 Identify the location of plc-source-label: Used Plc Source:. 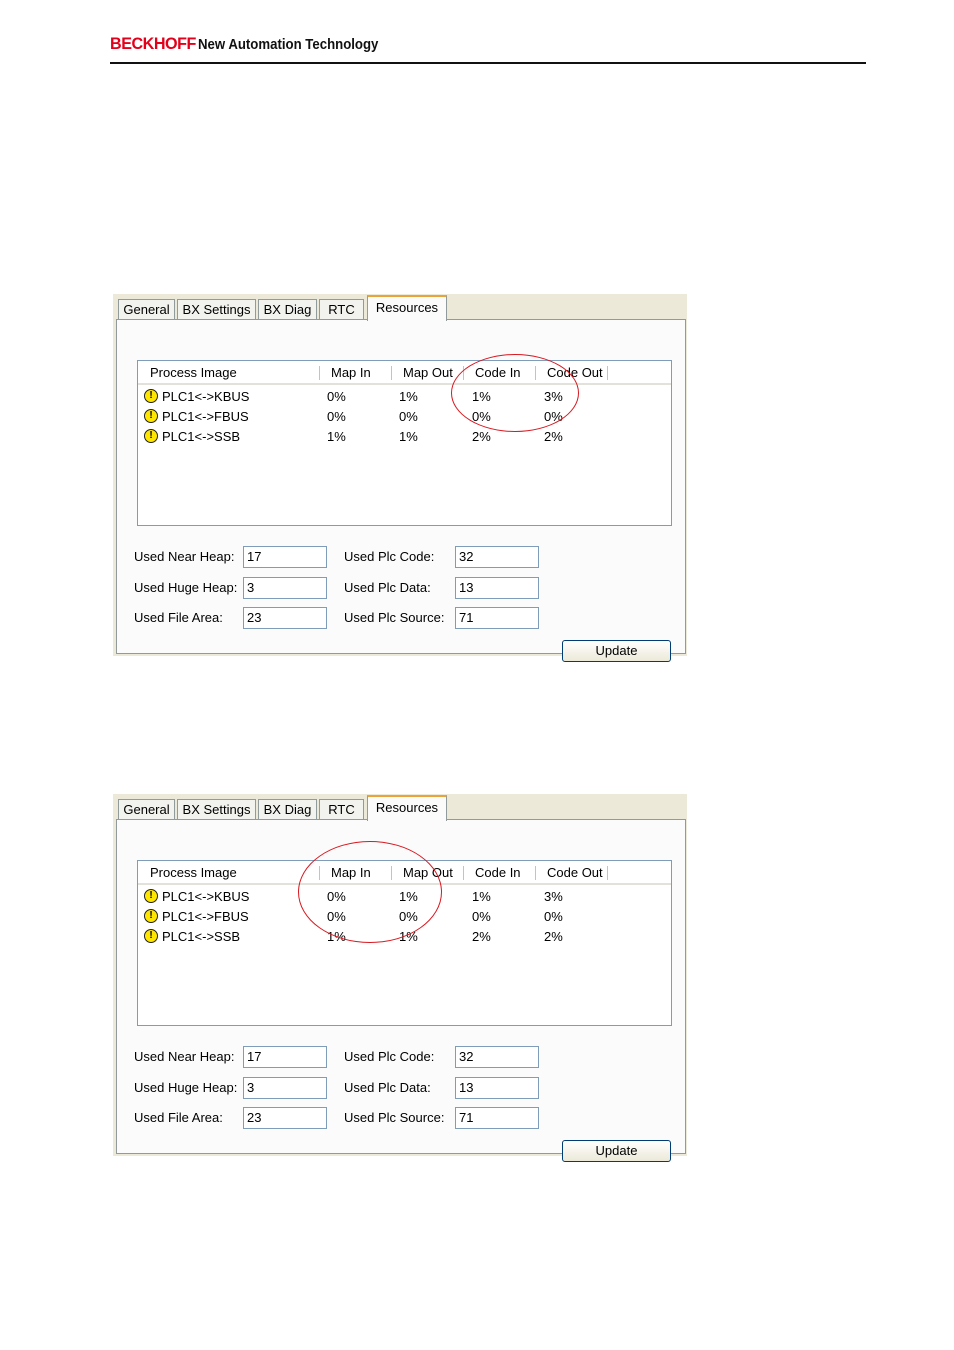
(394, 617).